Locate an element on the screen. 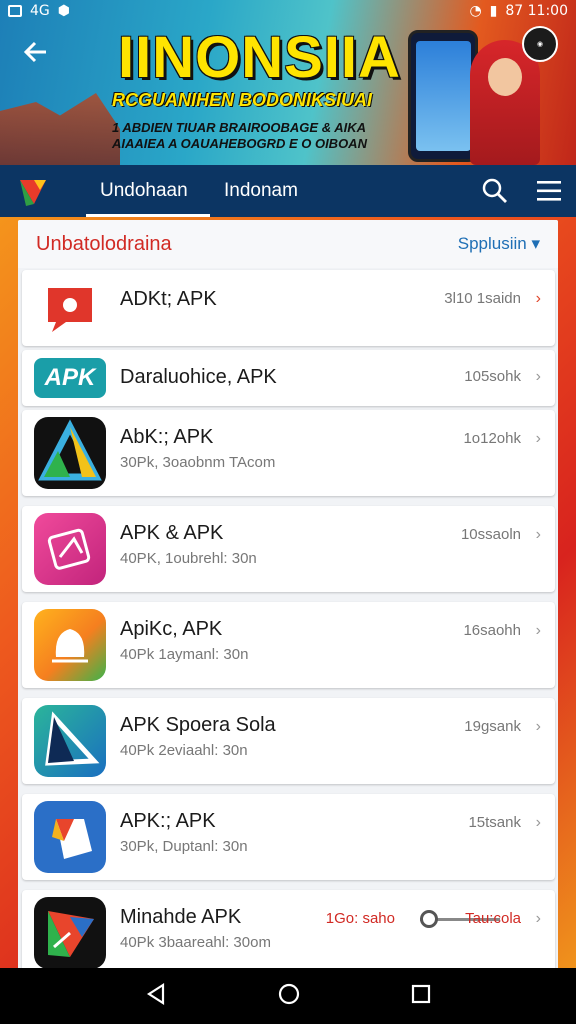  recents-square-icon is located at coordinates (421, 996).